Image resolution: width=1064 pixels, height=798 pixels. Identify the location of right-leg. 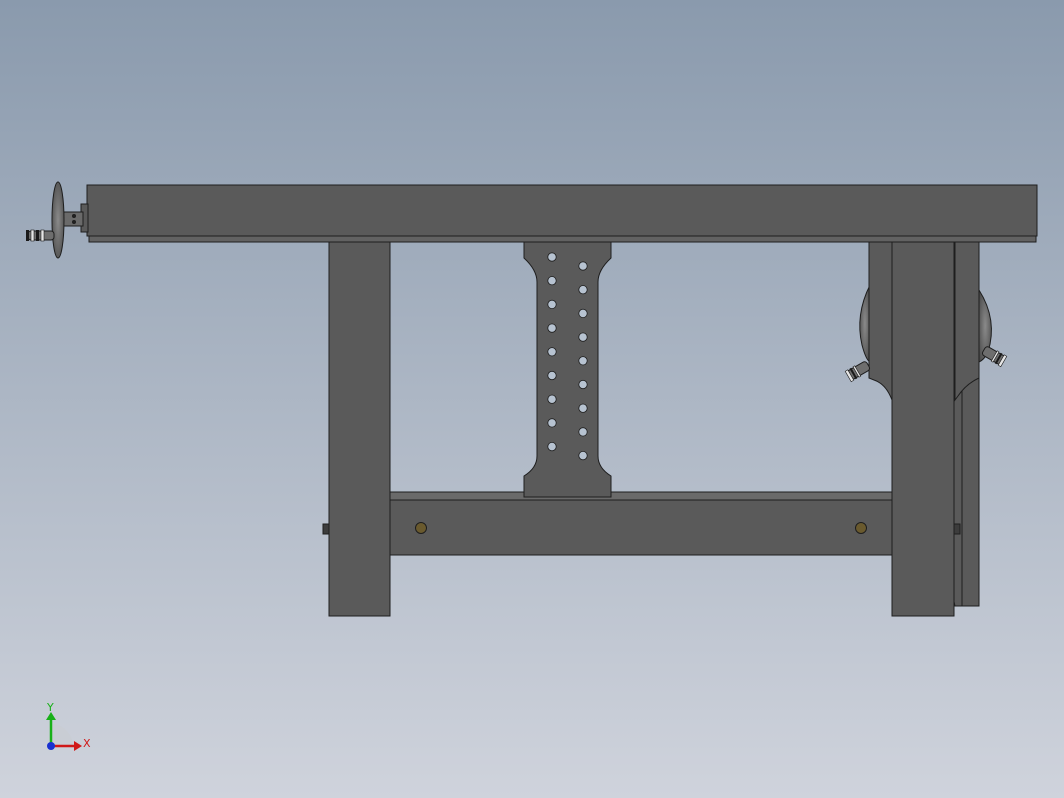
(923, 426).